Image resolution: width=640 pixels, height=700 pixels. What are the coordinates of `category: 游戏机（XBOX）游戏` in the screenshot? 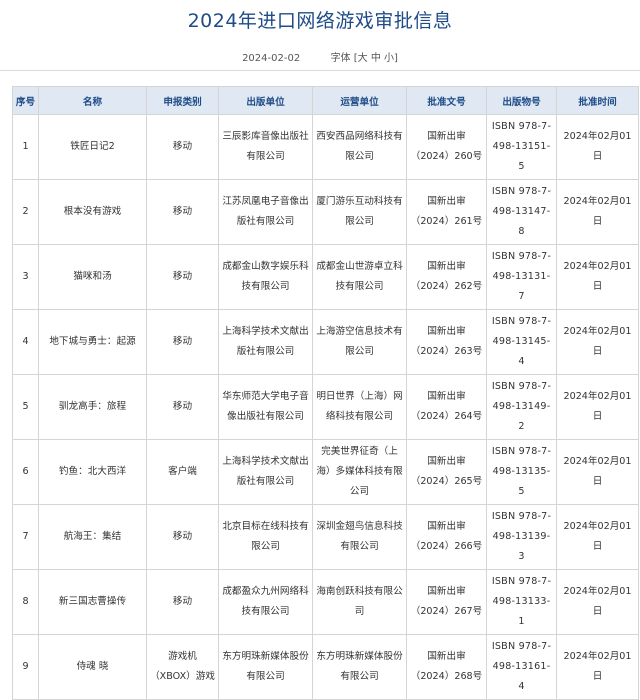 It's located at (182, 667).